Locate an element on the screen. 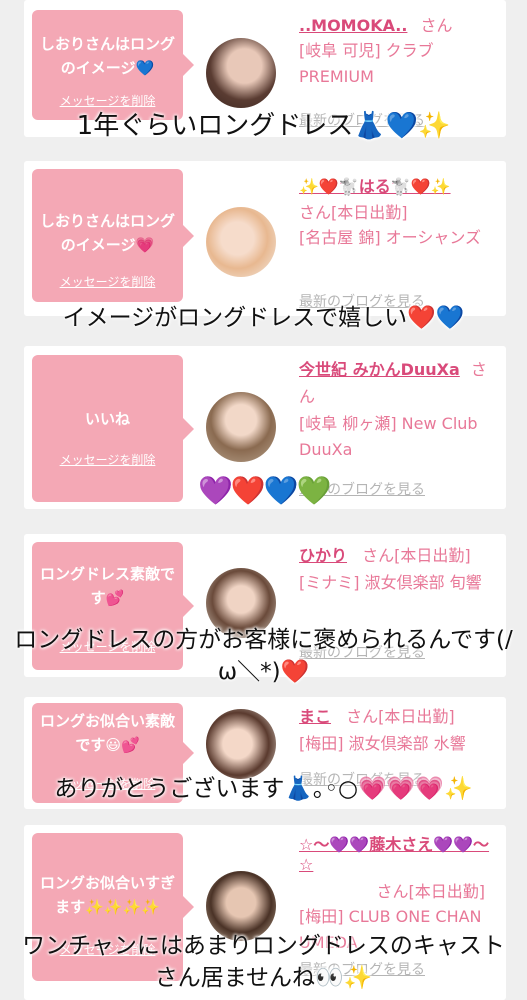 The image size is (527, 1000). shop-info: [梅田] 淑女倶楽部 水響 is located at coordinates (382, 743).